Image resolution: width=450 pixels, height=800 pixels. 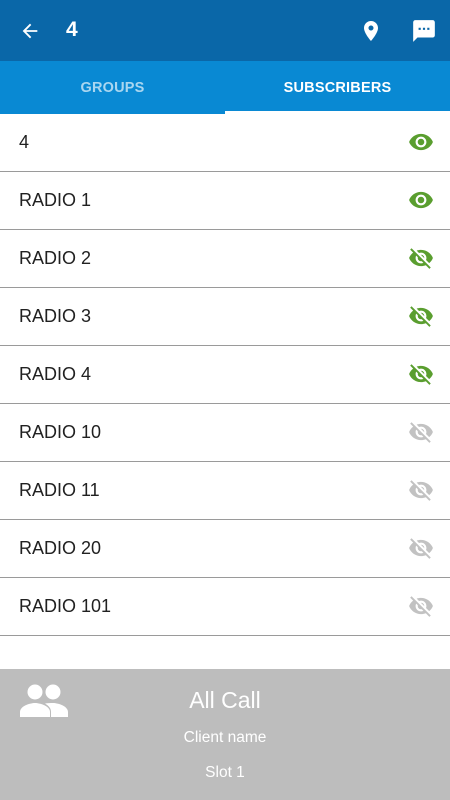 I want to click on tab-bar: GROUPS SUBSCRIBERS, so click(x=225, y=87).